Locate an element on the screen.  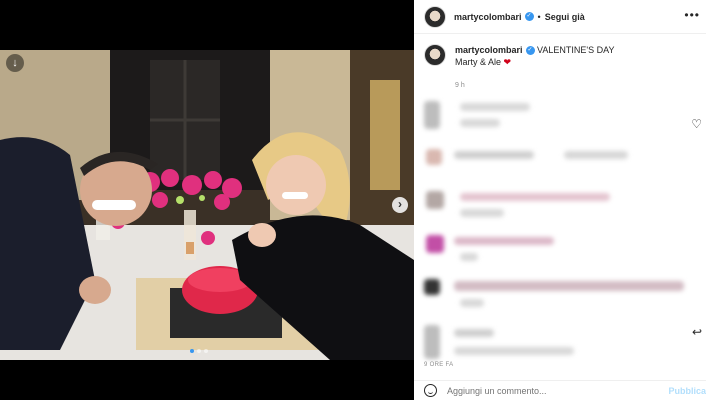
carousel-indicator is located at coordinates (199, 351).